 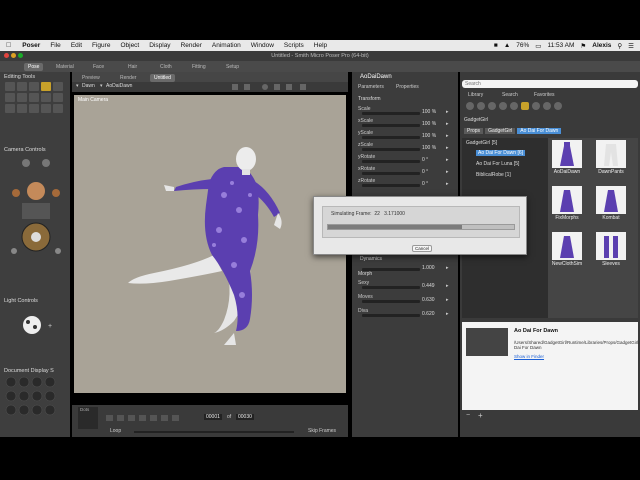 I want to click on timeline-scrubber, so click(x=214, y=432).